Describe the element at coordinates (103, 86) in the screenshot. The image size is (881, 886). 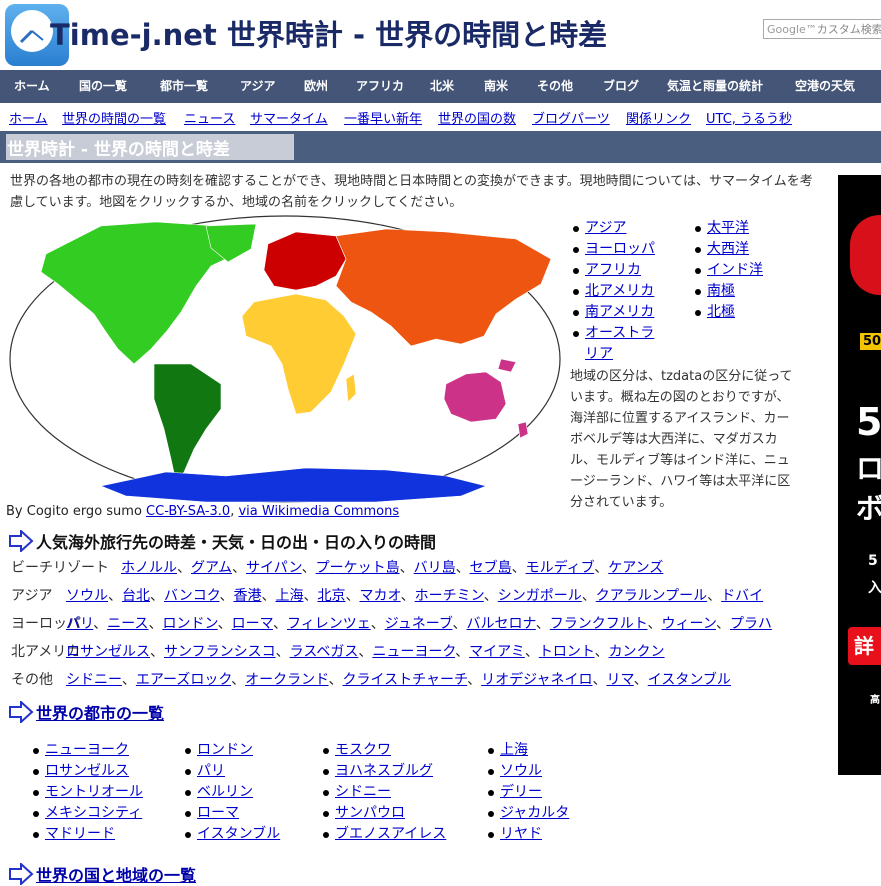
I see `nav-countries: 国の一覧` at that location.